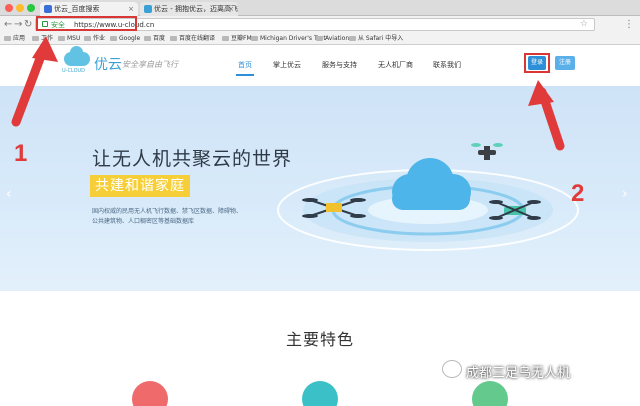 Image resolution: width=640 pixels, height=406 pixels. Describe the element at coordinates (546, 115) in the screenshot. I see `arrow-2-icon` at that location.